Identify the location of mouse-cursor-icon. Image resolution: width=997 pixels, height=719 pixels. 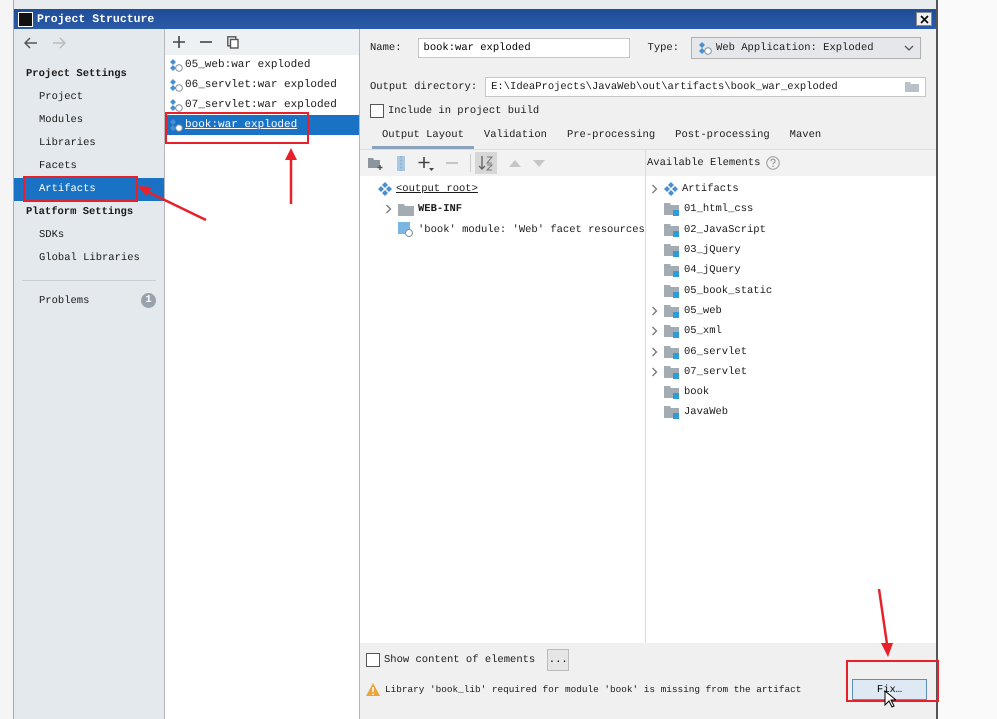
(890, 699).